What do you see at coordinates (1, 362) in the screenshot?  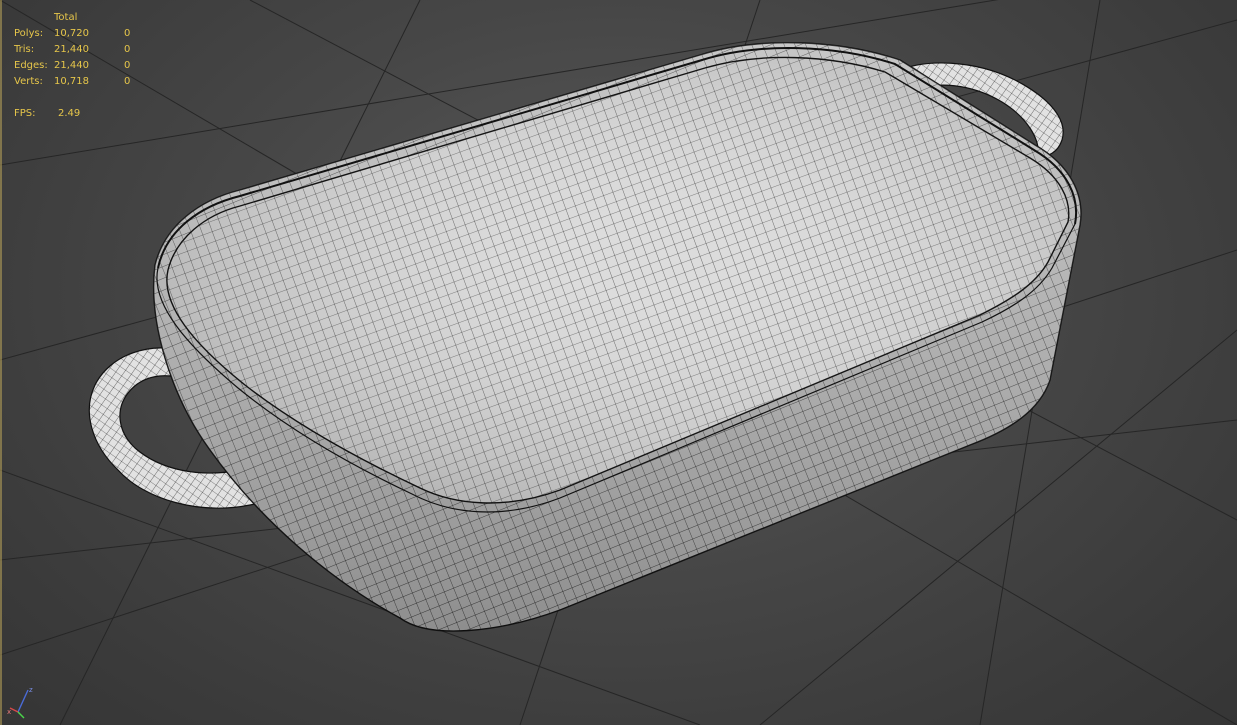 I see `viewport-active-border` at bounding box center [1, 362].